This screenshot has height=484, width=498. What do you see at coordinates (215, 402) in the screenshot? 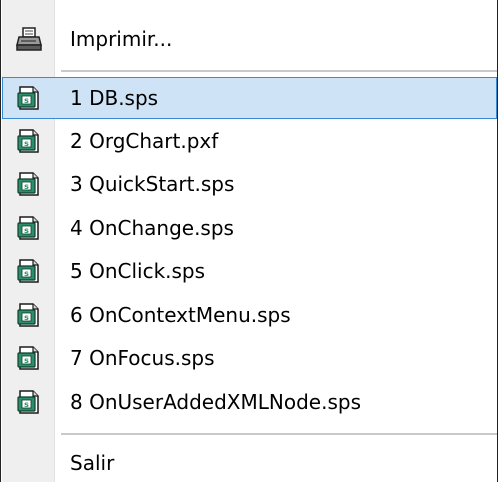
I see `recent-file-label: 8 OnUserAddedXMLNode.sps` at bounding box center [215, 402].